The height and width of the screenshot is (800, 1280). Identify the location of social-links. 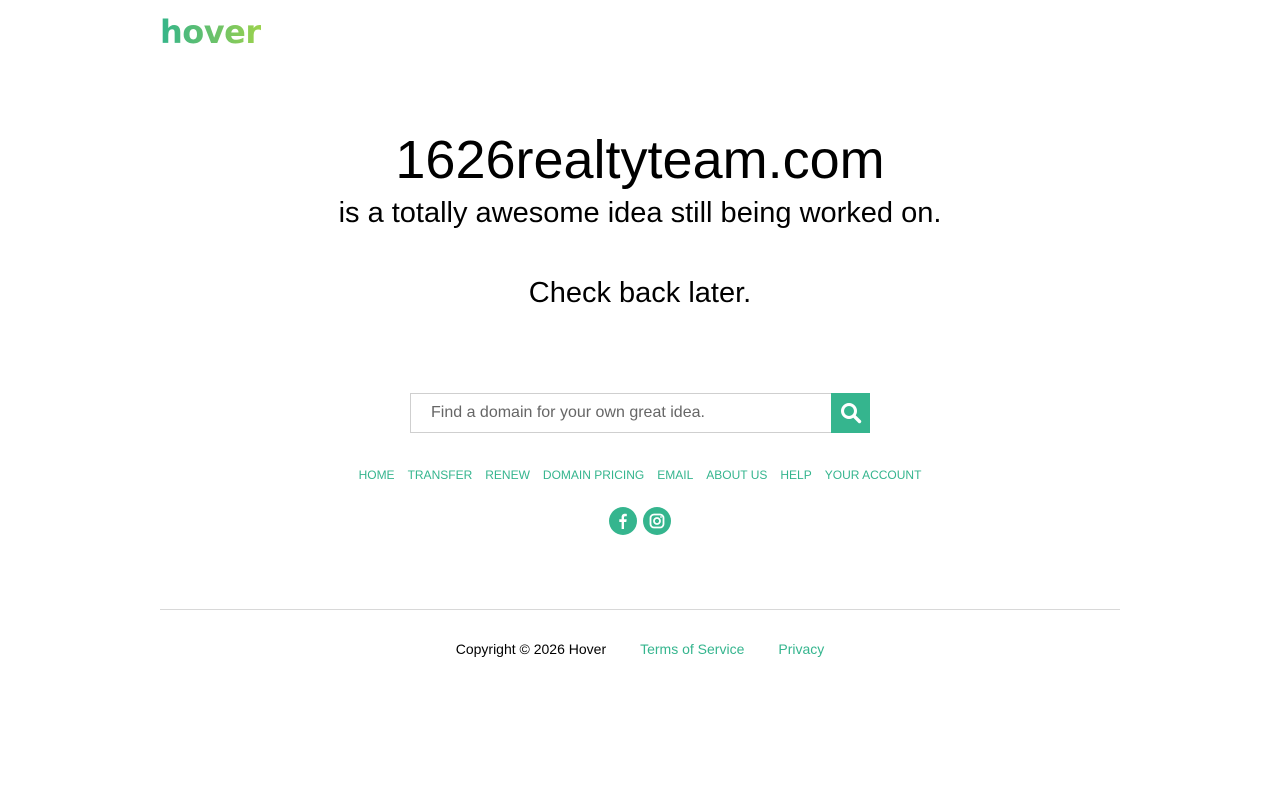
(640, 521).